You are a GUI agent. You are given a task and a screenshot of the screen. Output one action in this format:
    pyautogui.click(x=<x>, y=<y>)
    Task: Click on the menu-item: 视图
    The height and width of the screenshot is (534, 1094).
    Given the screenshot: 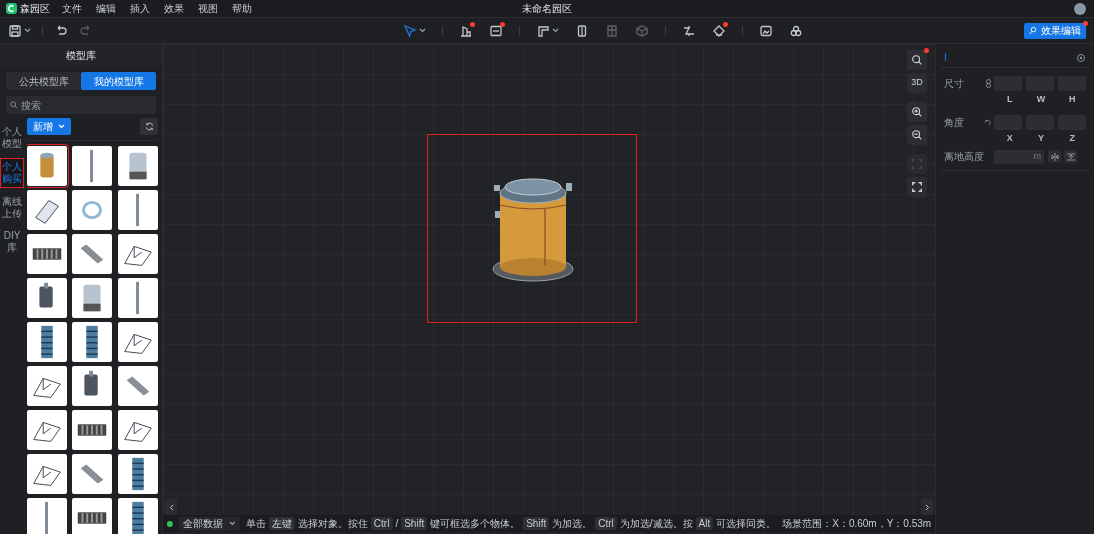 What is the action you would take?
    pyautogui.click(x=208, y=8)
    